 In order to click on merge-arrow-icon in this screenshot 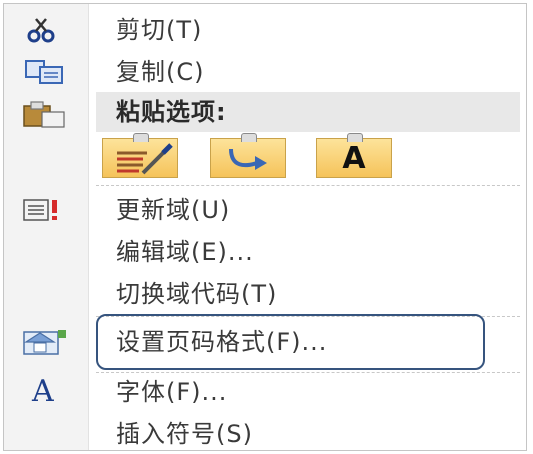, I will do `click(248, 159)`.